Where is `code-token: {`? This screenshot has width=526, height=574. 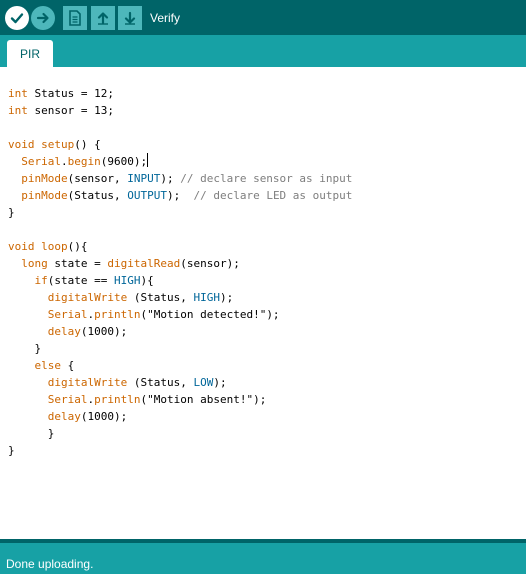
code-token: { is located at coordinates (68, 365).